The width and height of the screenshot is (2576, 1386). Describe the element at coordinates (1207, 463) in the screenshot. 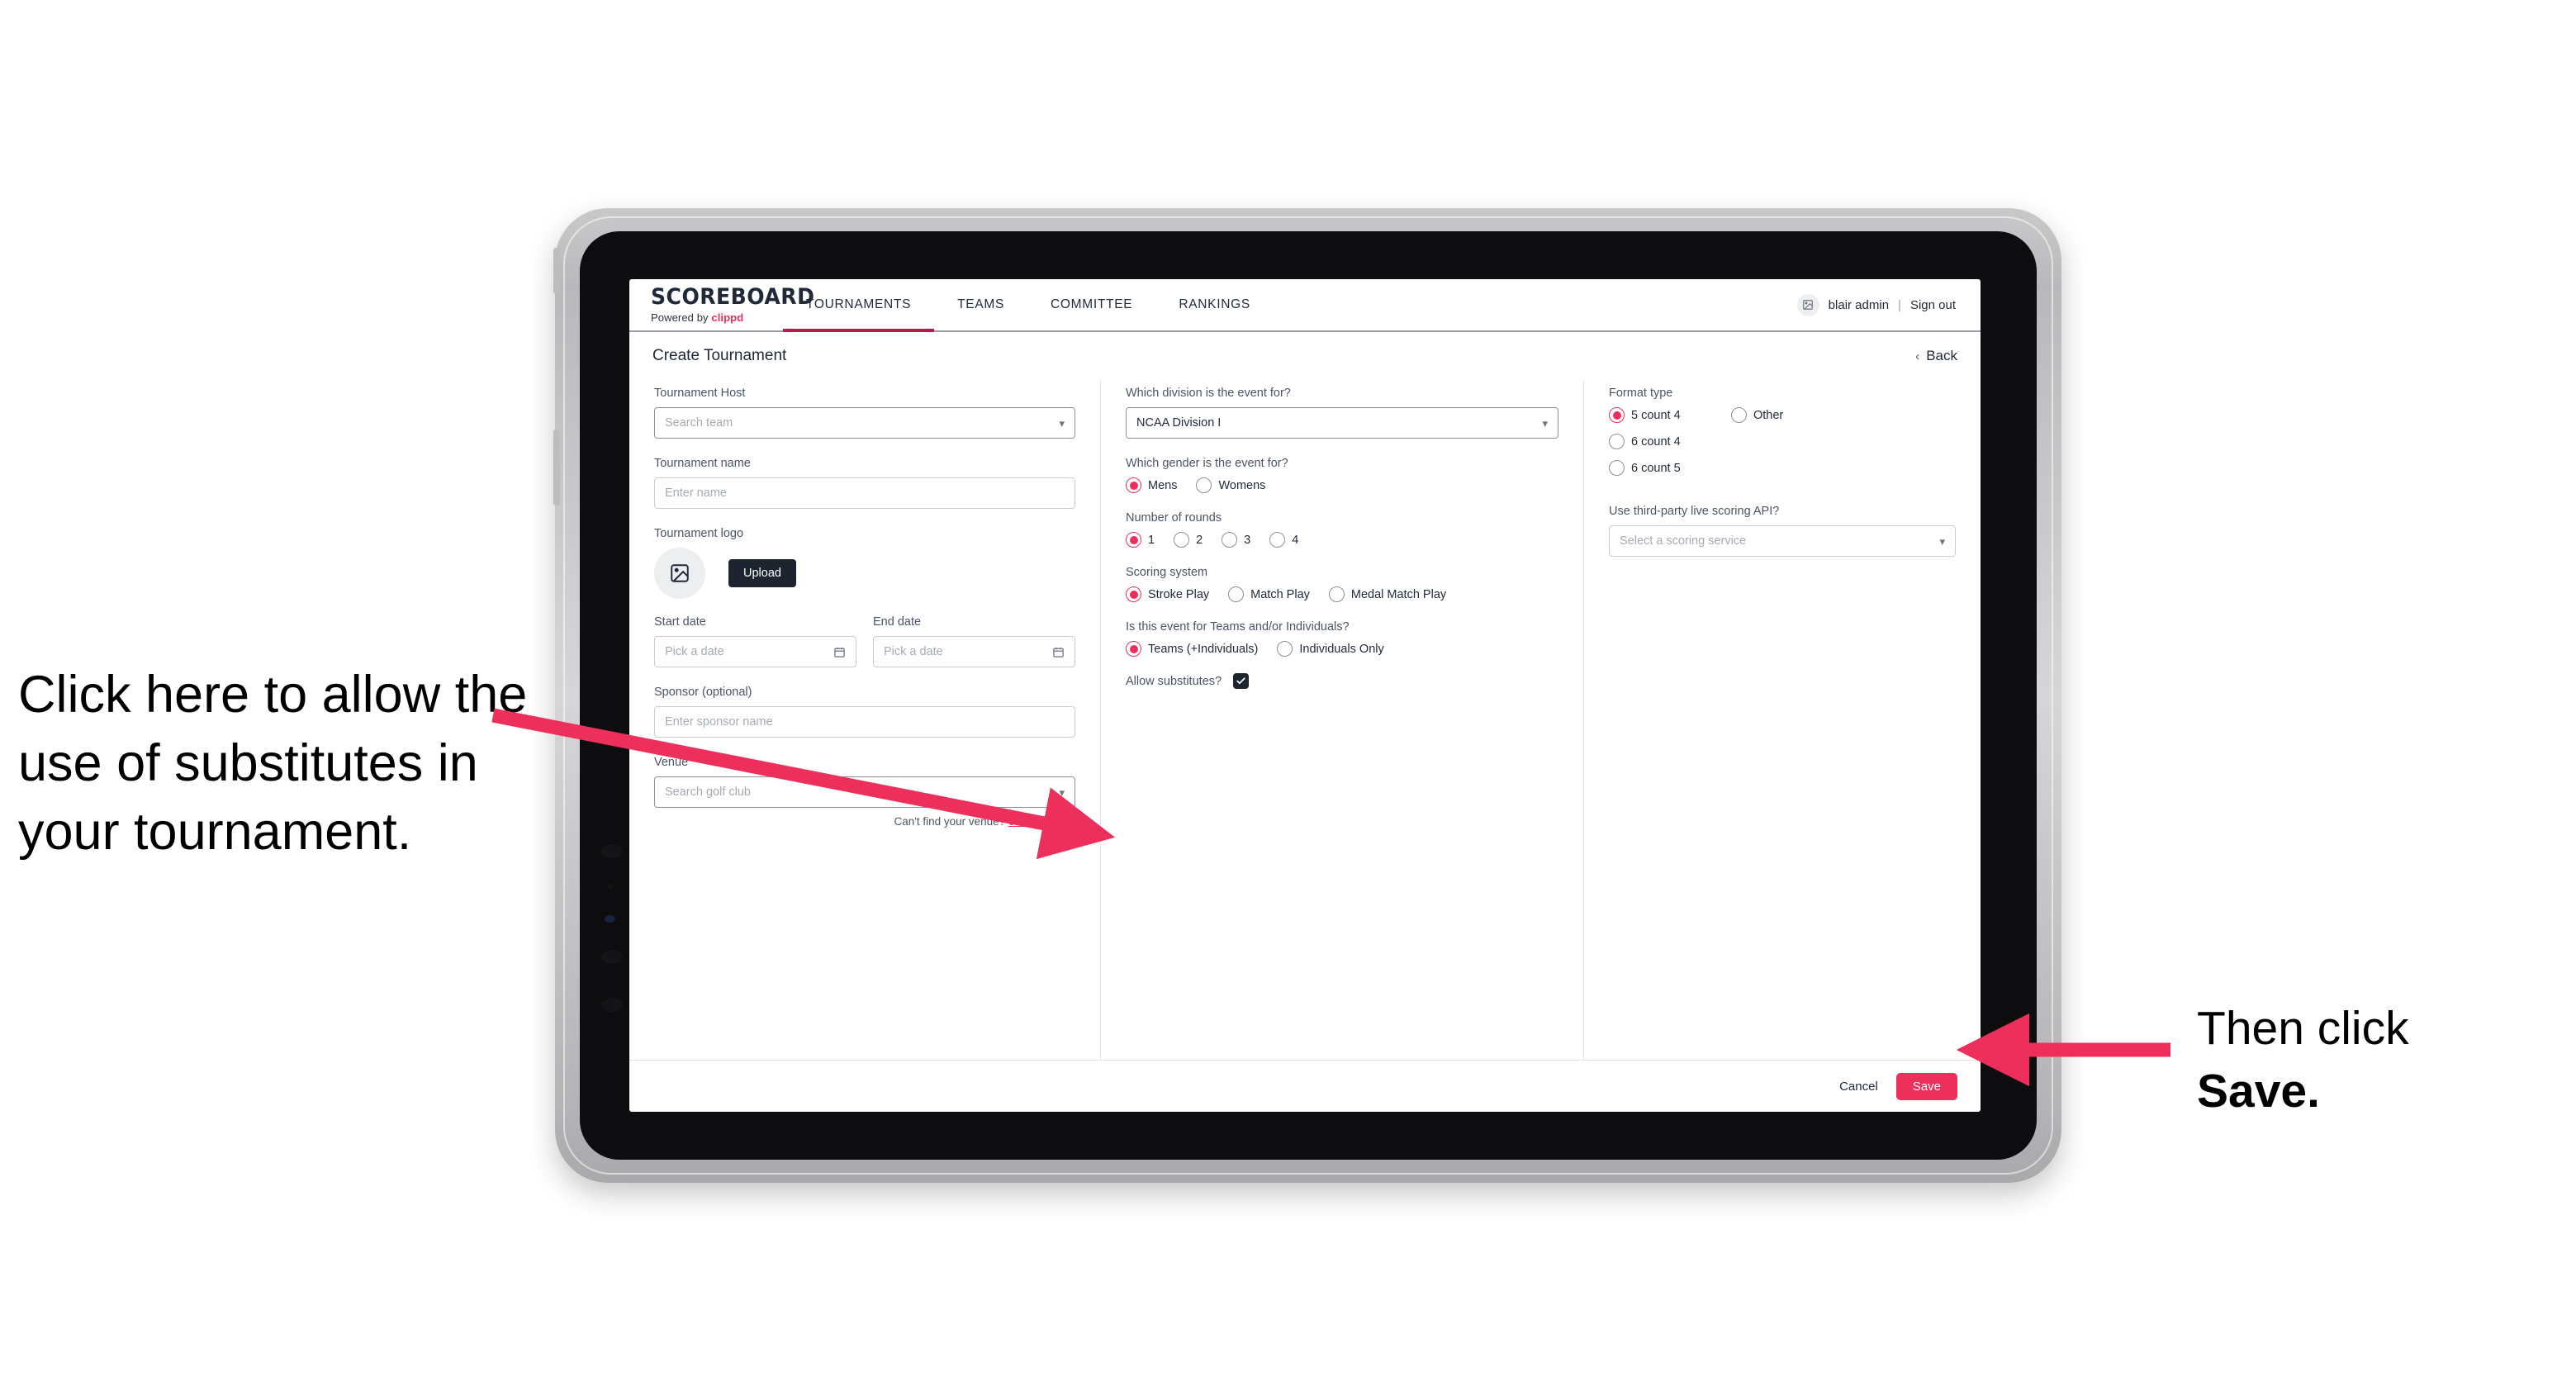

I see `gender-label: Which gender is the event for?` at that location.